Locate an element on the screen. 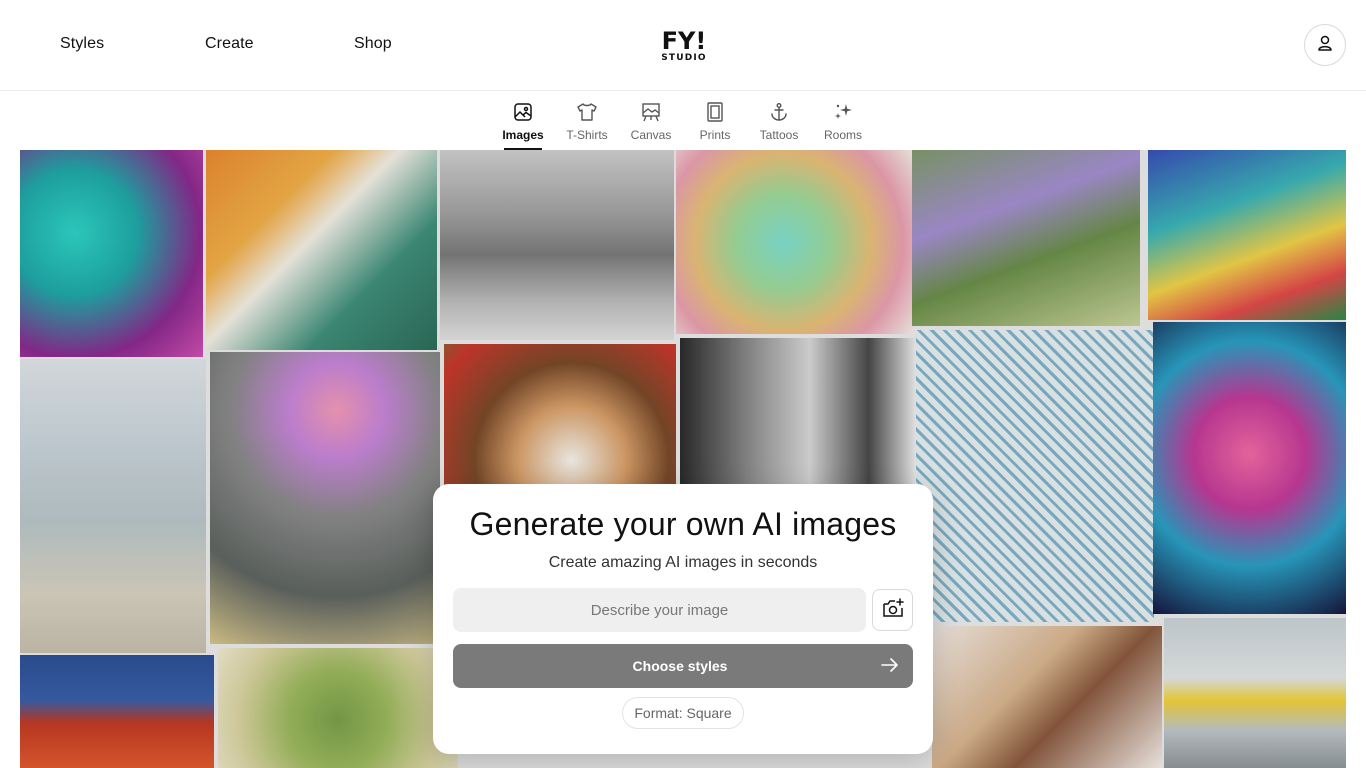 This screenshot has height=768, width=1366. tab-prints-label: Prints is located at coordinates (715, 135).